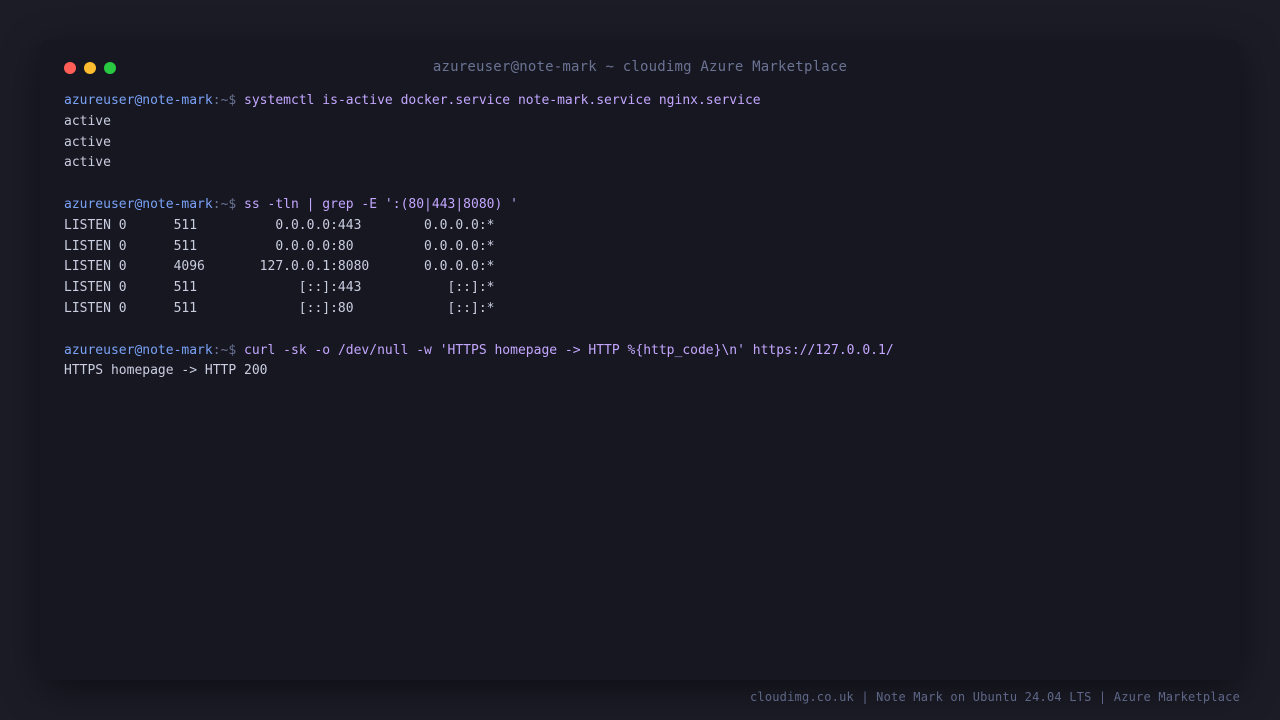  Describe the element at coordinates (166, 371) in the screenshot. I see `output-line: HTTPS homepage -> HTTP 200` at that location.